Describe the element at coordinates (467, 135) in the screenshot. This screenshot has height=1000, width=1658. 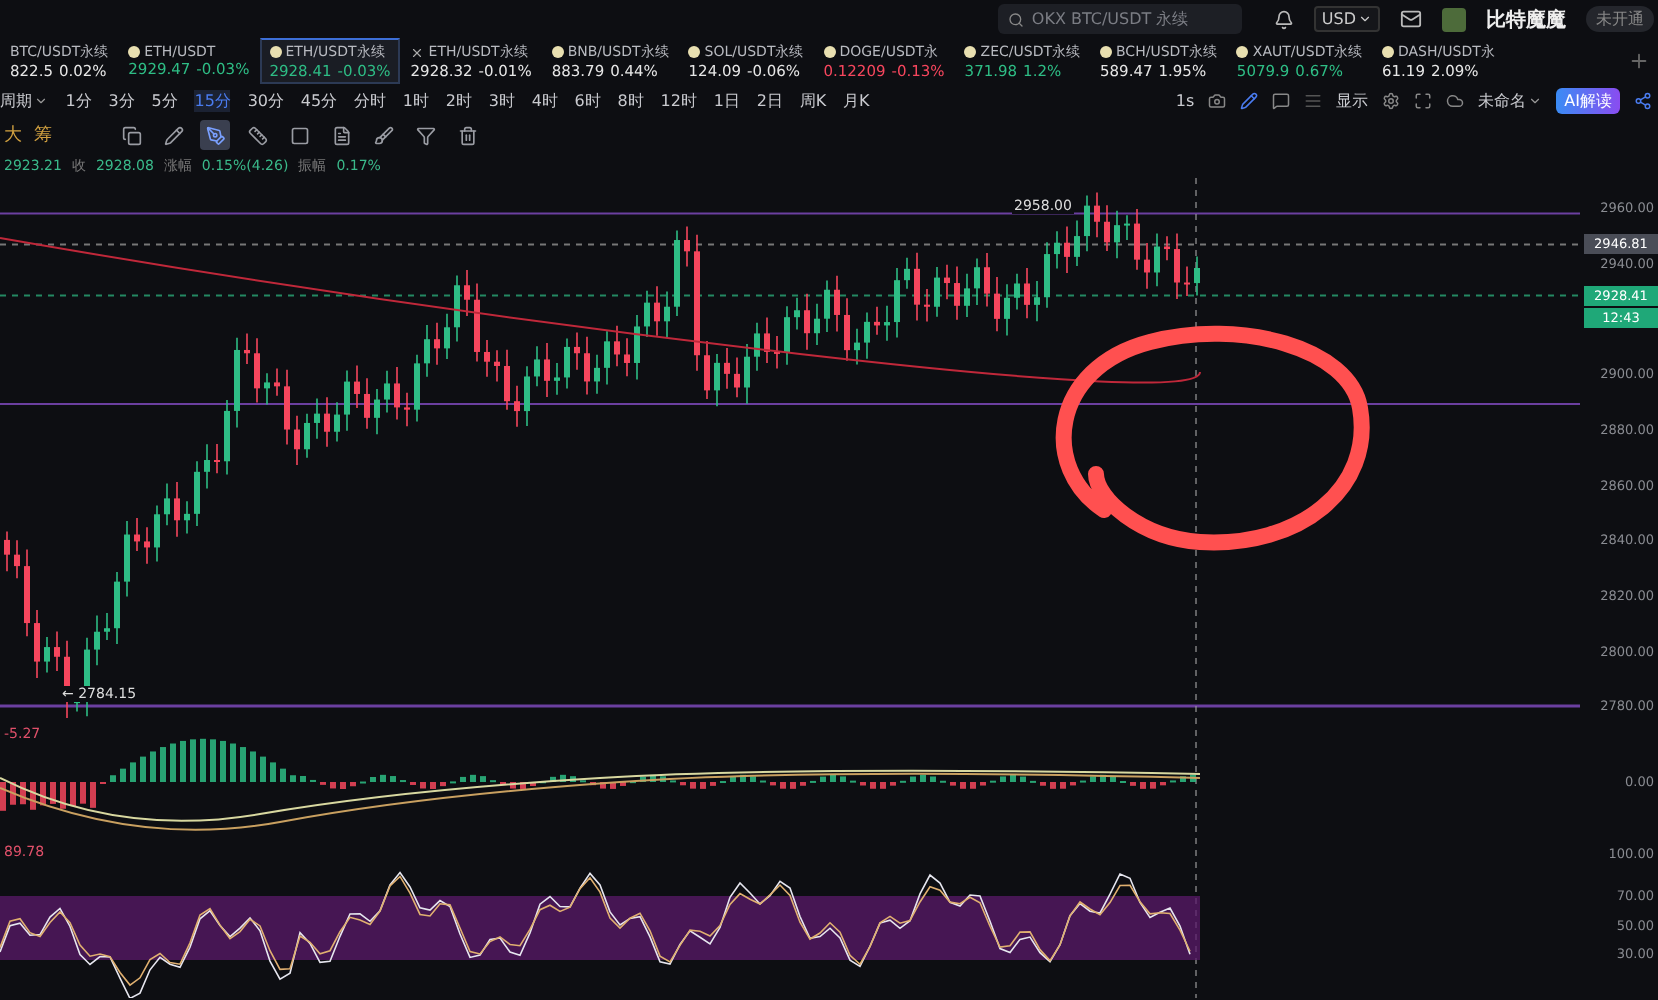
I see `trash-icon` at that location.